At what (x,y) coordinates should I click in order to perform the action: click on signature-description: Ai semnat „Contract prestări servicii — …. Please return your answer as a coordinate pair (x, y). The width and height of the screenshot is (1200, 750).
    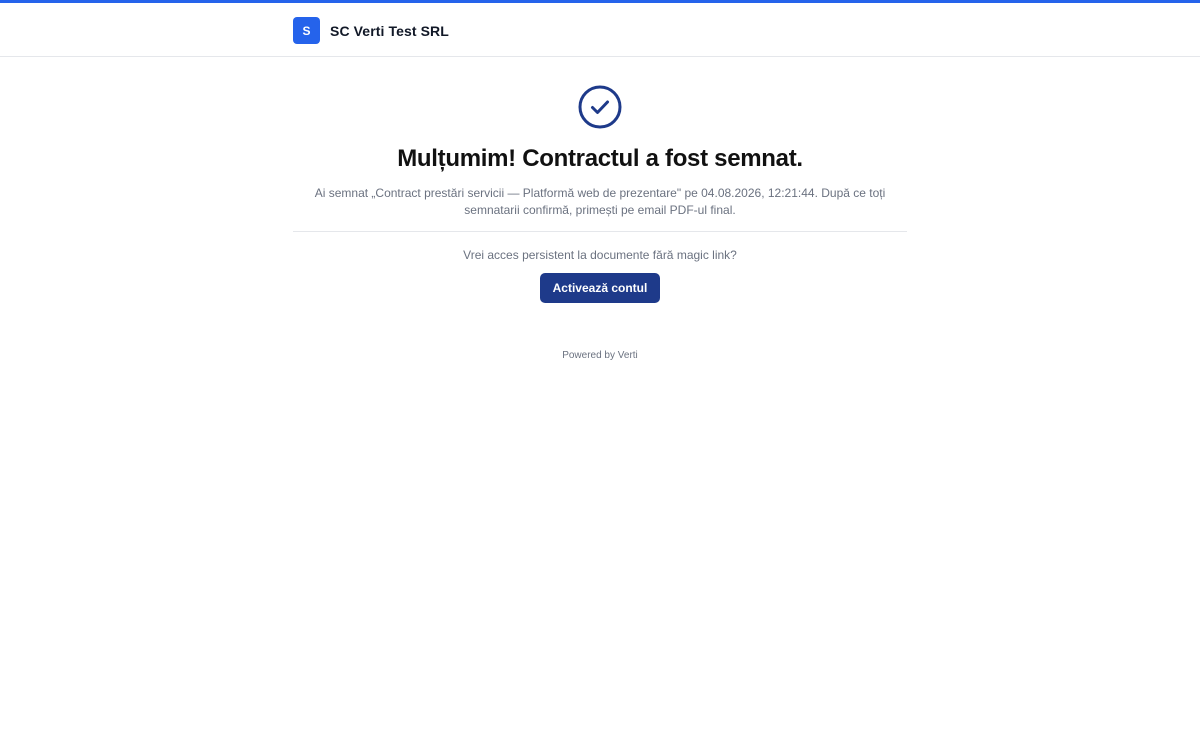
    Looking at the image, I should click on (600, 201).